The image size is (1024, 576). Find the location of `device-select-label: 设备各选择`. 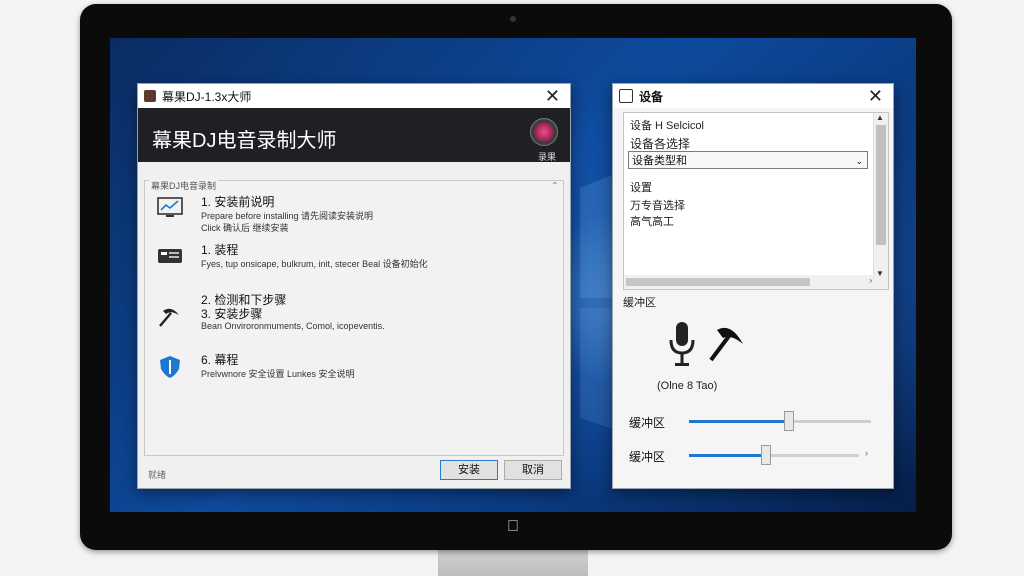

device-select-label: 设备各选择 is located at coordinates (660, 144).